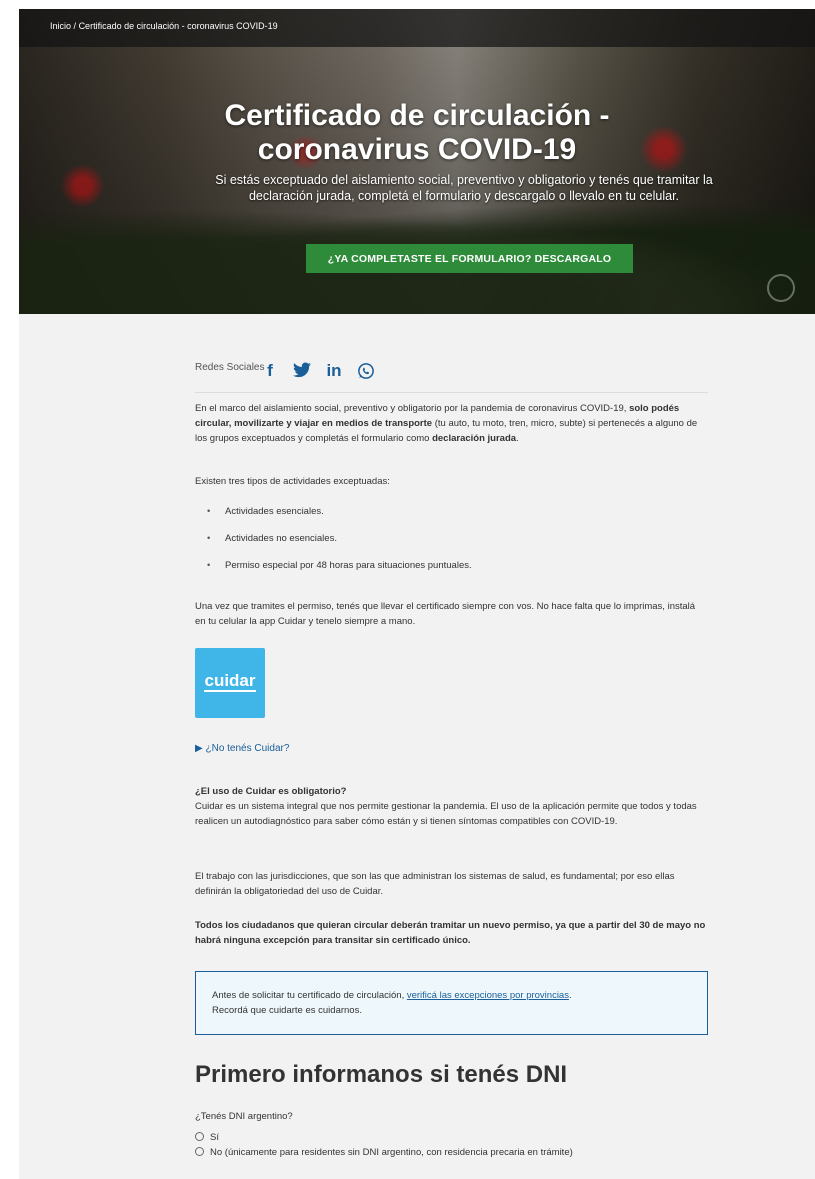  I want to click on intro-text-3: ., so click(517, 438).